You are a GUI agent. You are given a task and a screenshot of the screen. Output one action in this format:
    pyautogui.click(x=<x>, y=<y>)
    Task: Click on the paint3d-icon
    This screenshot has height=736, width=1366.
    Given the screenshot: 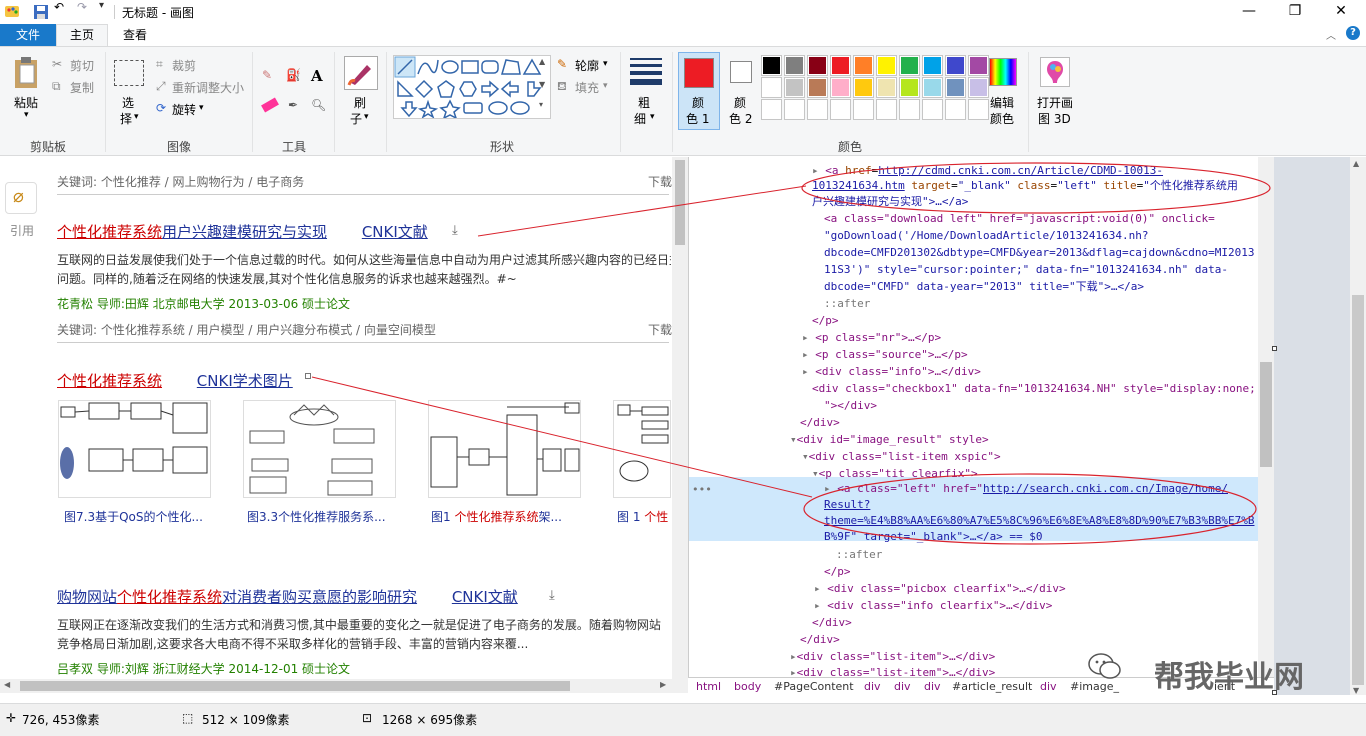 What is the action you would take?
    pyautogui.click(x=1055, y=72)
    